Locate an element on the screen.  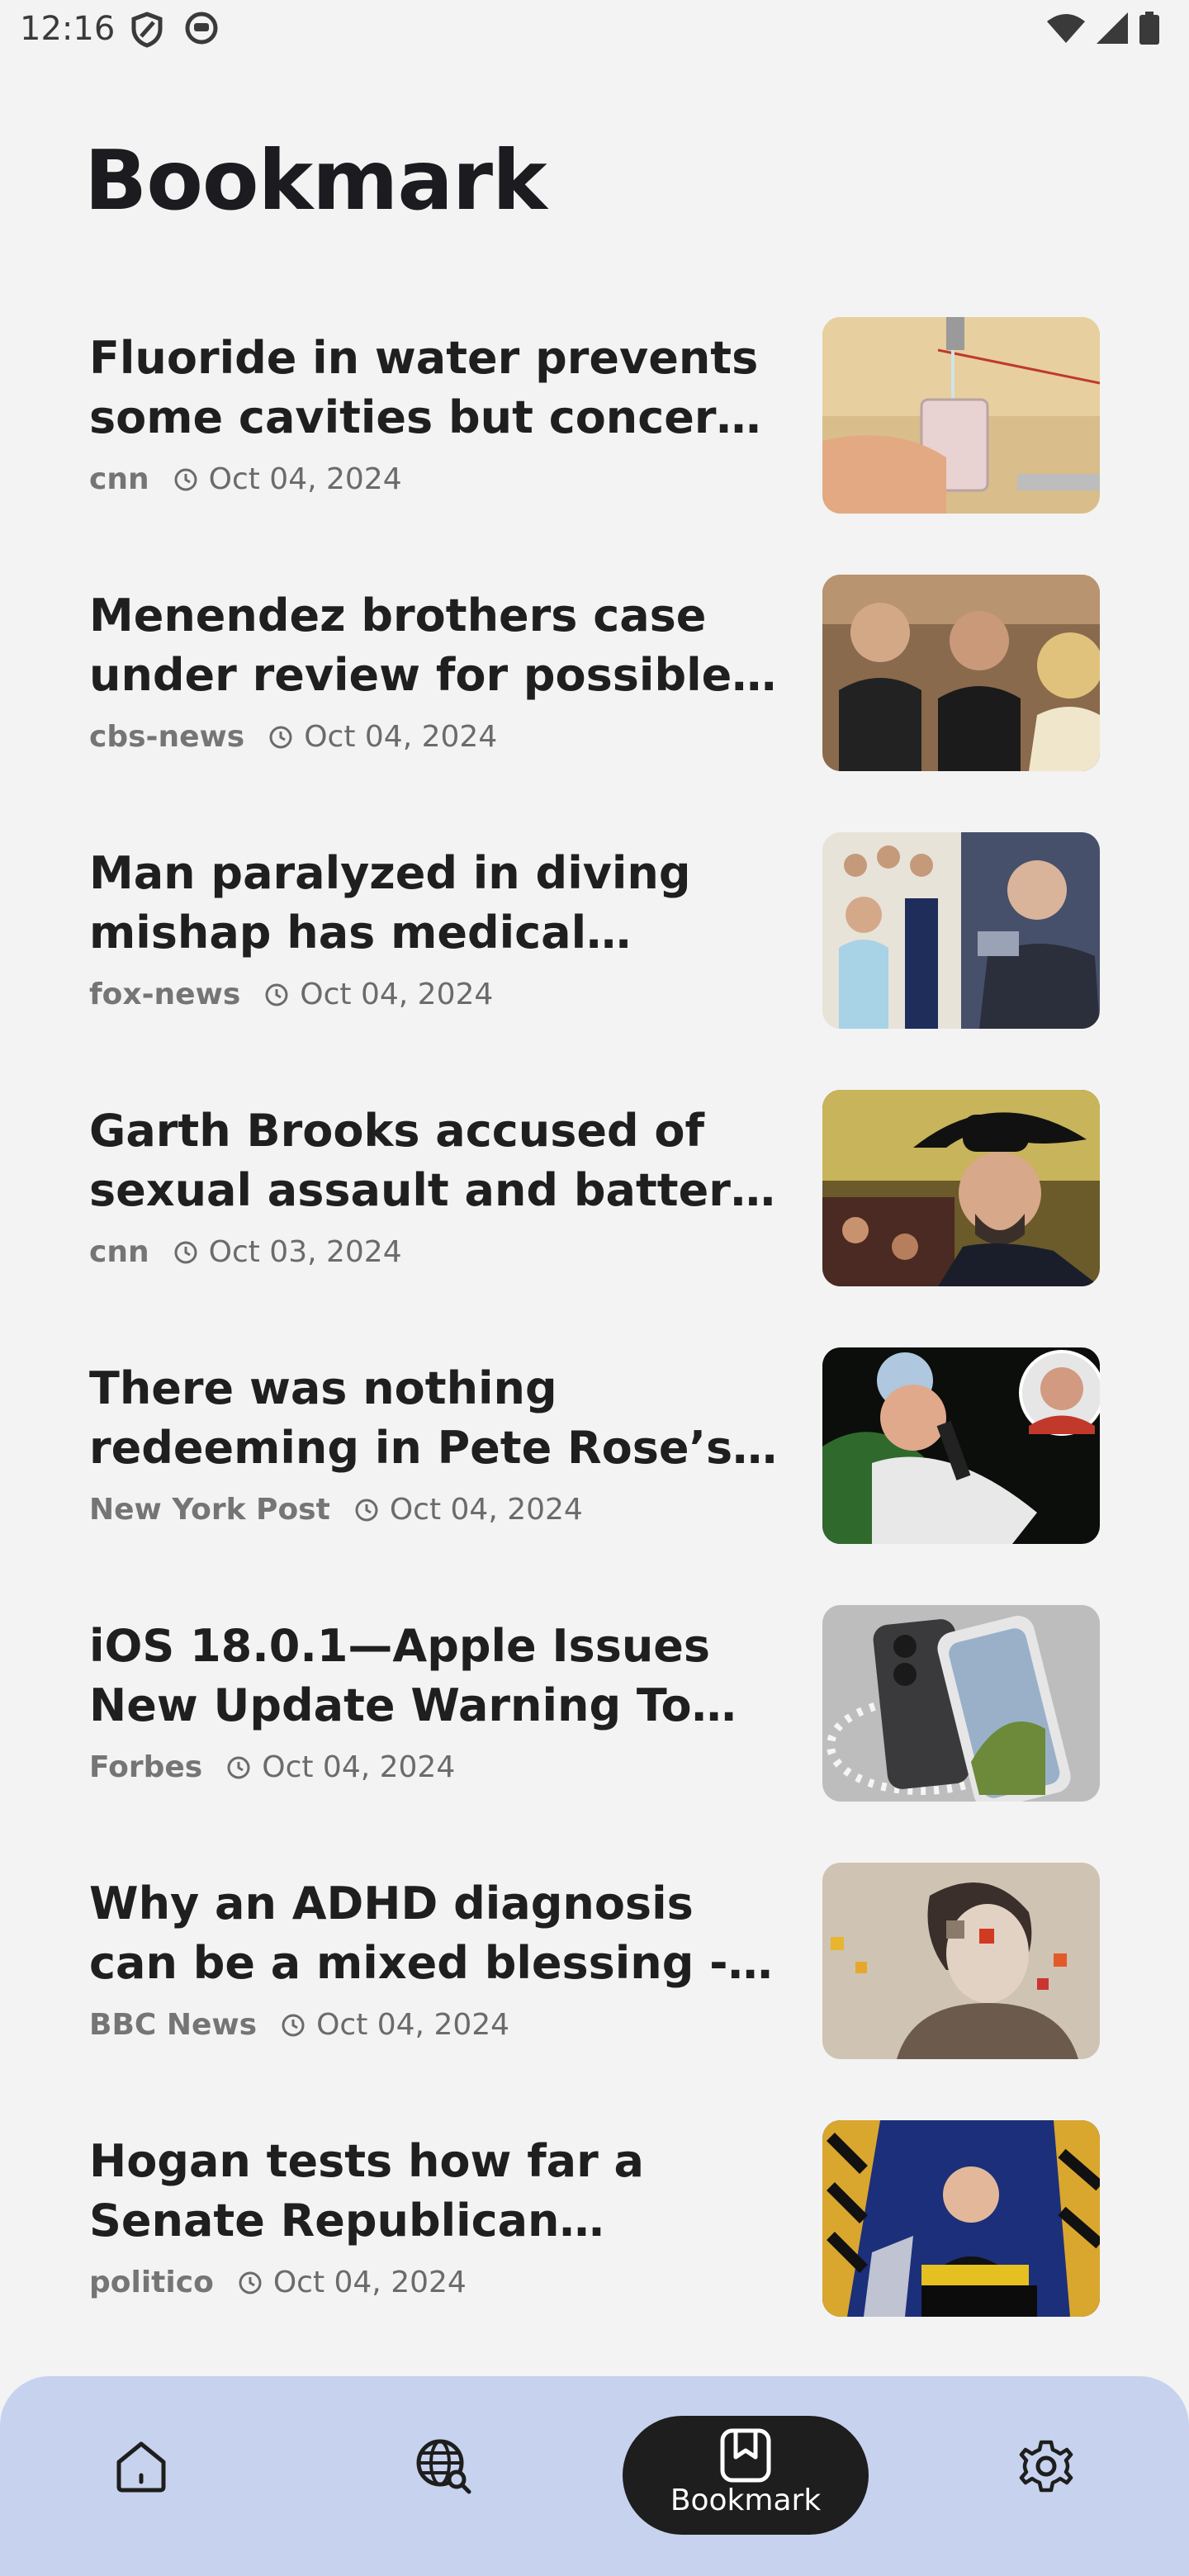
article-meta: cnn Oct 04, 2024 is located at coordinates (245, 479).